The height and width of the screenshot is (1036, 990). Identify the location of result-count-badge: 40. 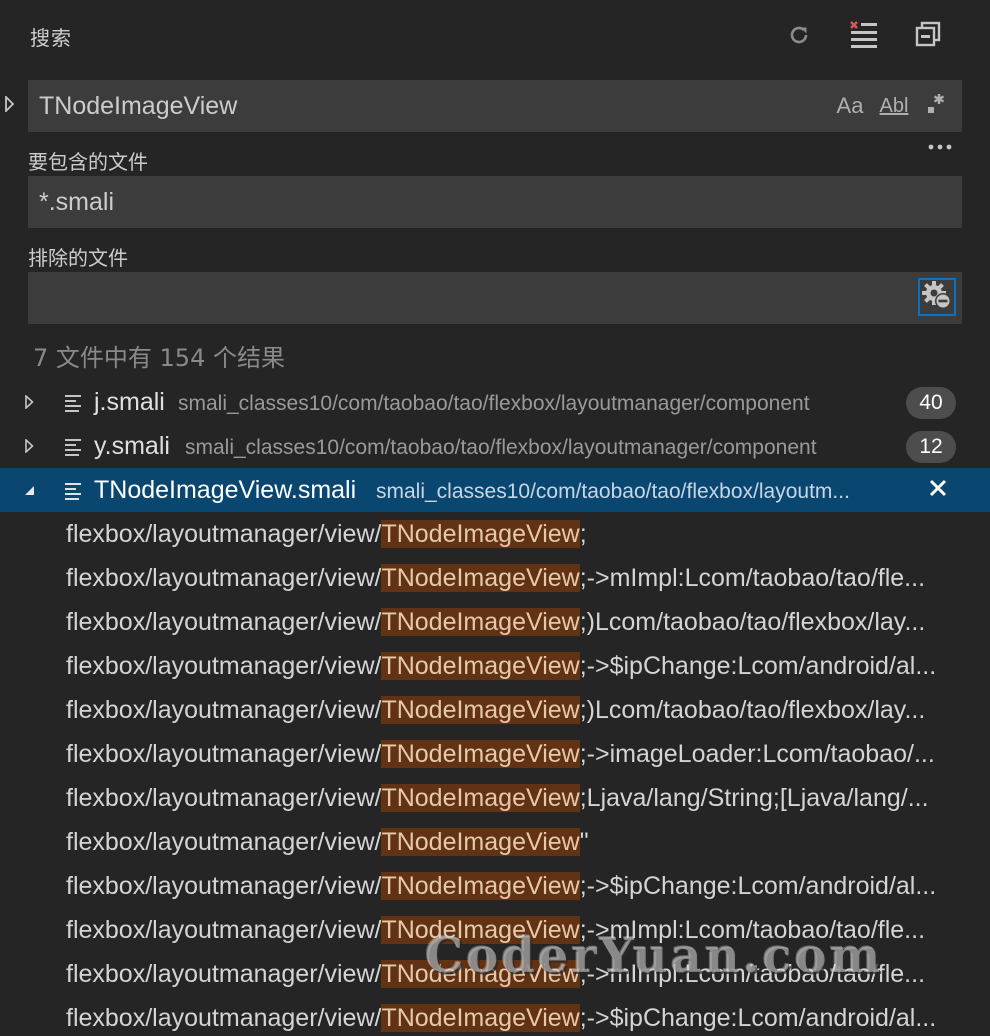
(931, 403).